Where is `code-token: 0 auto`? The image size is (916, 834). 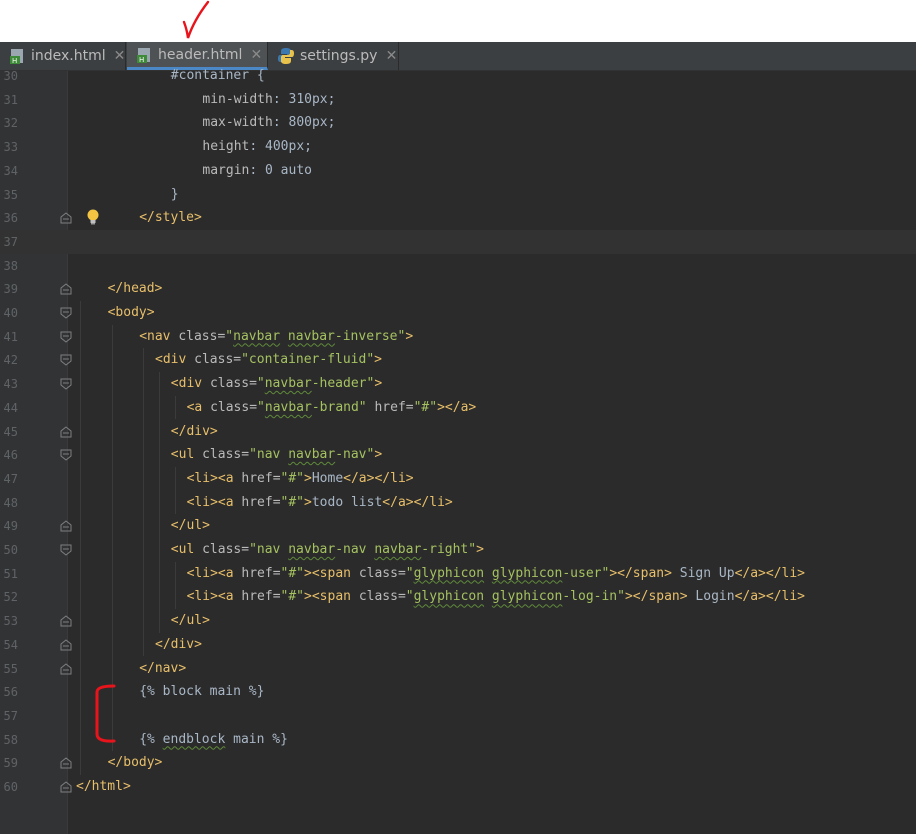 code-token: 0 auto is located at coordinates (288, 170).